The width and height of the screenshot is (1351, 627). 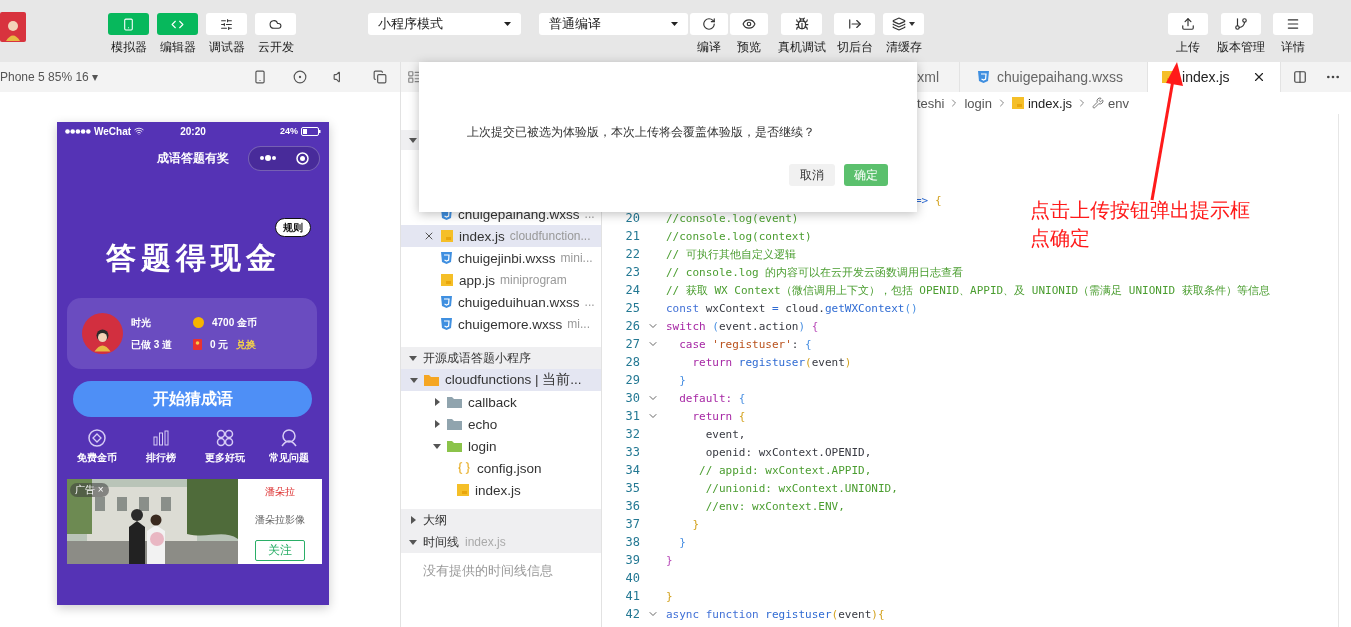 I want to click on code-line: // 可执行其他自定义逻辑, so click(x=731, y=254).